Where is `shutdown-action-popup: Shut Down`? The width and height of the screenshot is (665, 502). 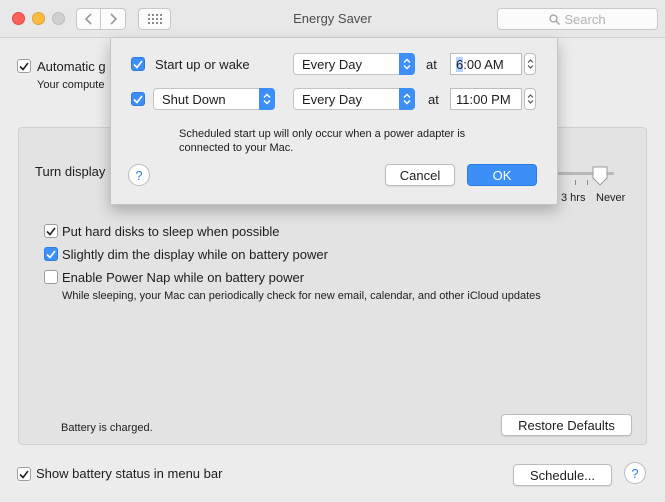 shutdown-action-popup: Shut Down is located at coordinates (214, 99).